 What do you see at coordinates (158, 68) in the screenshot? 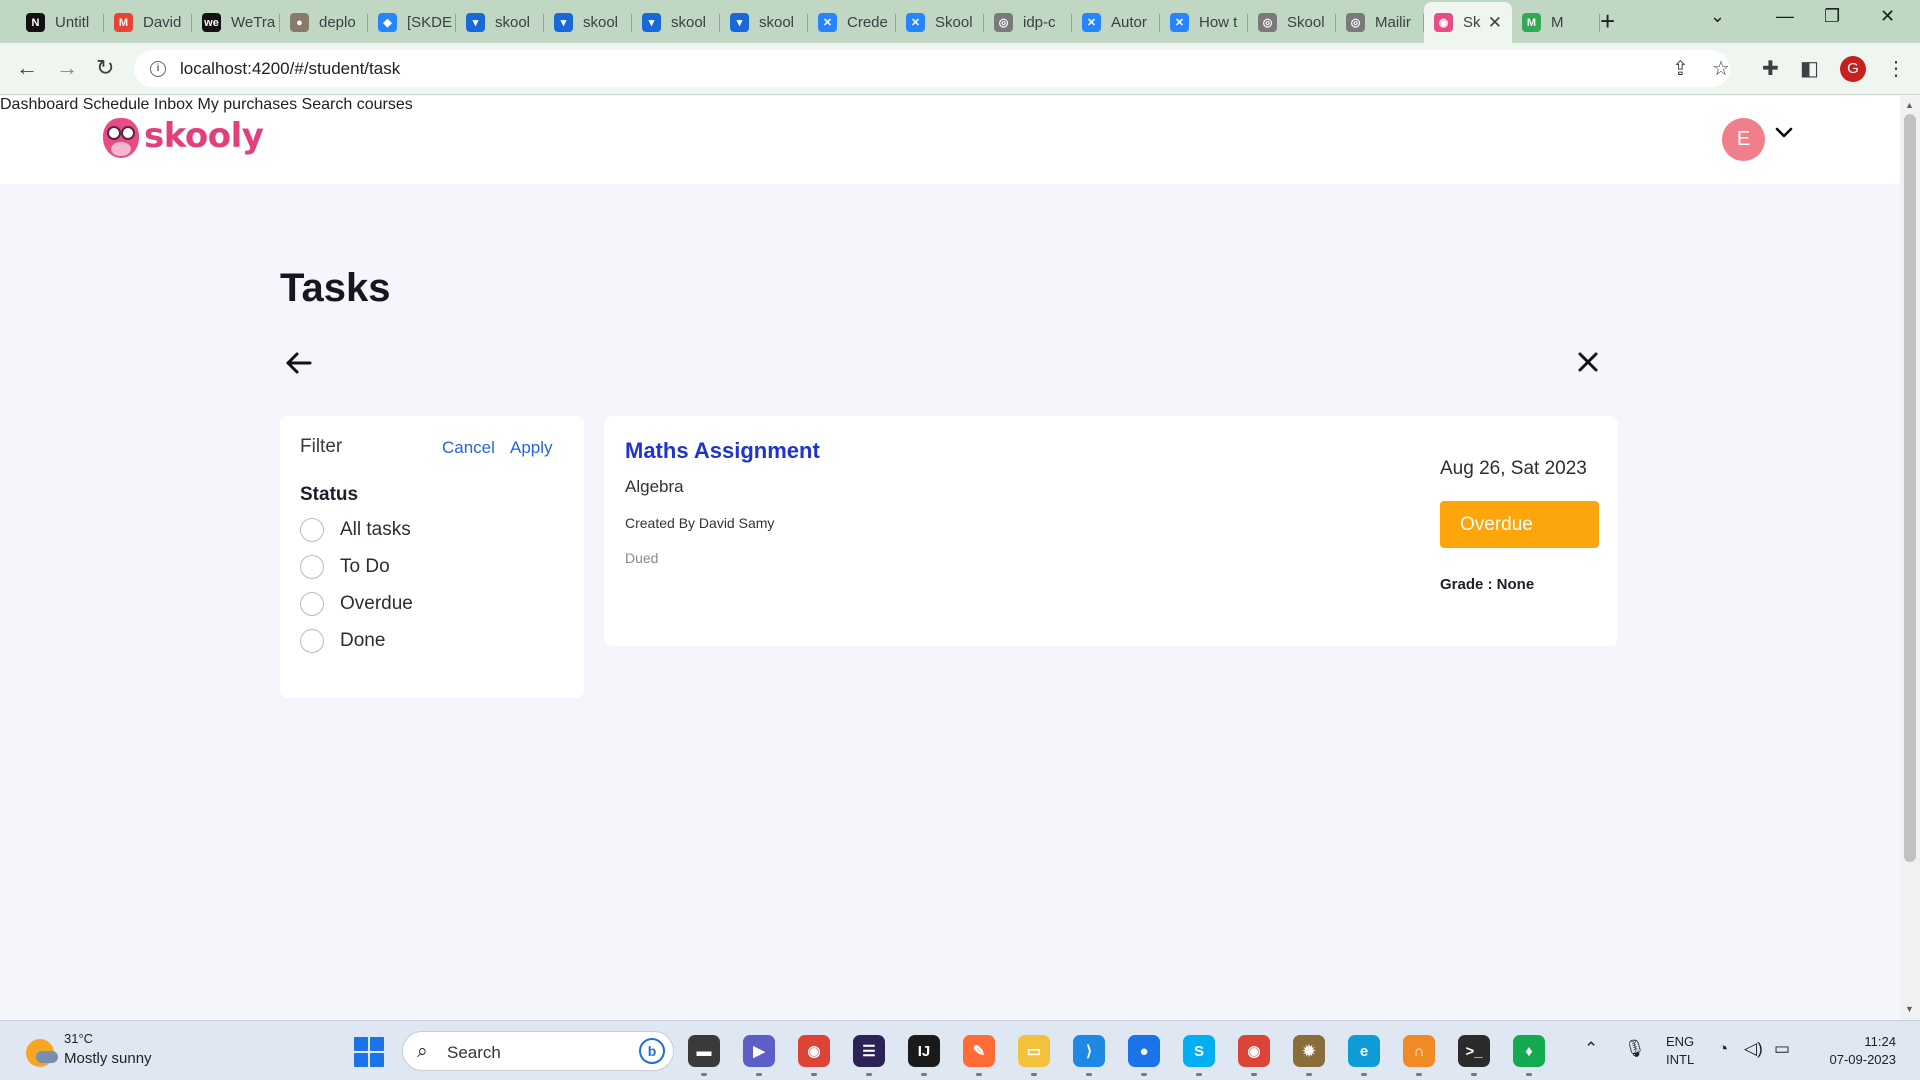
I see `site-info-icon: i` at bounding box center [158, 68].